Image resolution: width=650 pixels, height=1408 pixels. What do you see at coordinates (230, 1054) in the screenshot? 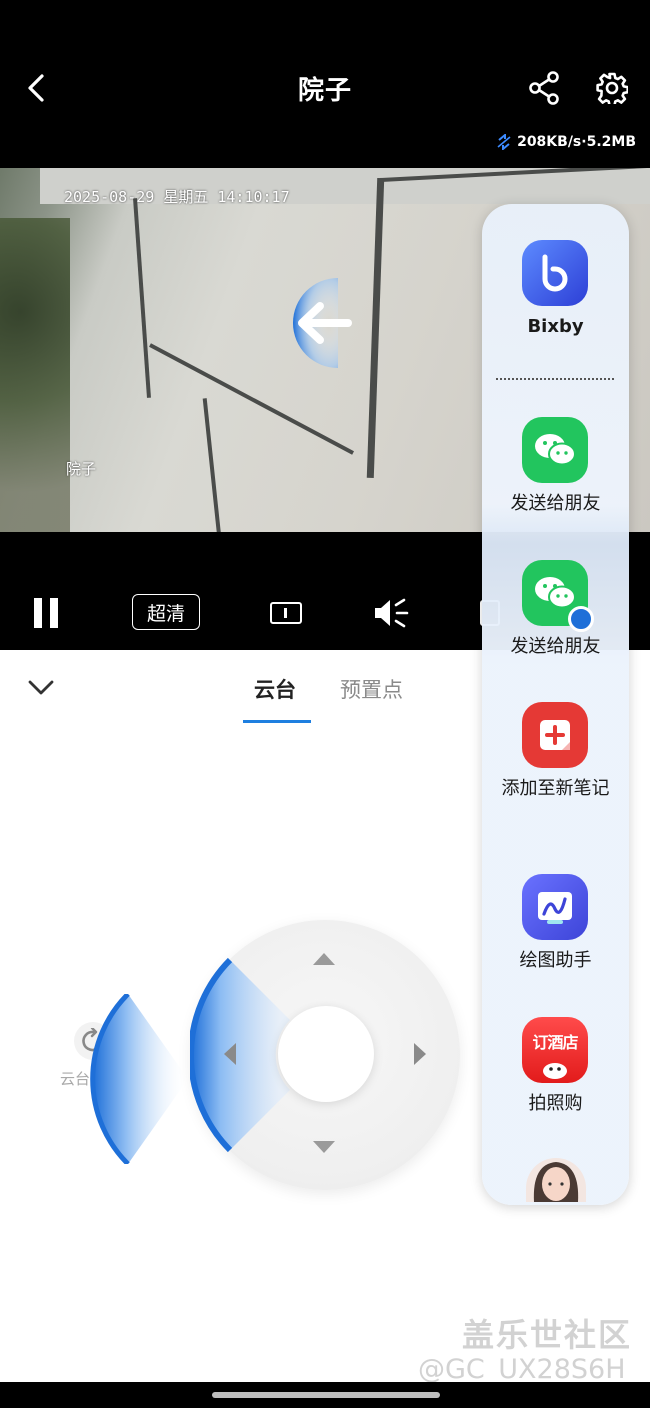
I see `ptz-left-arrow-icon` at bounding box center [230, 1054].